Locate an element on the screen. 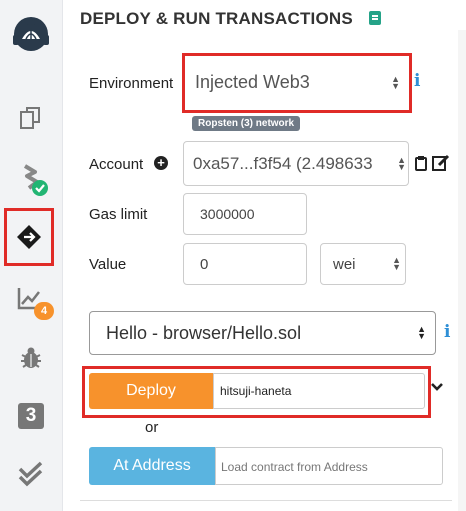 Image resolution: width=466 pixels, height=511 pixels. value-unit: wei is located at coordinates (344, 264).